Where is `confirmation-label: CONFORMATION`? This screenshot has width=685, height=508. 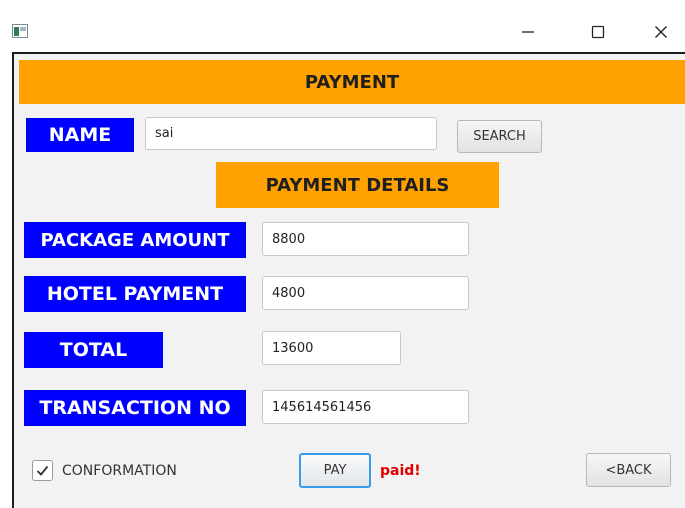 confirmation-label: CONFORMATION is located at coordinates (119, 470).